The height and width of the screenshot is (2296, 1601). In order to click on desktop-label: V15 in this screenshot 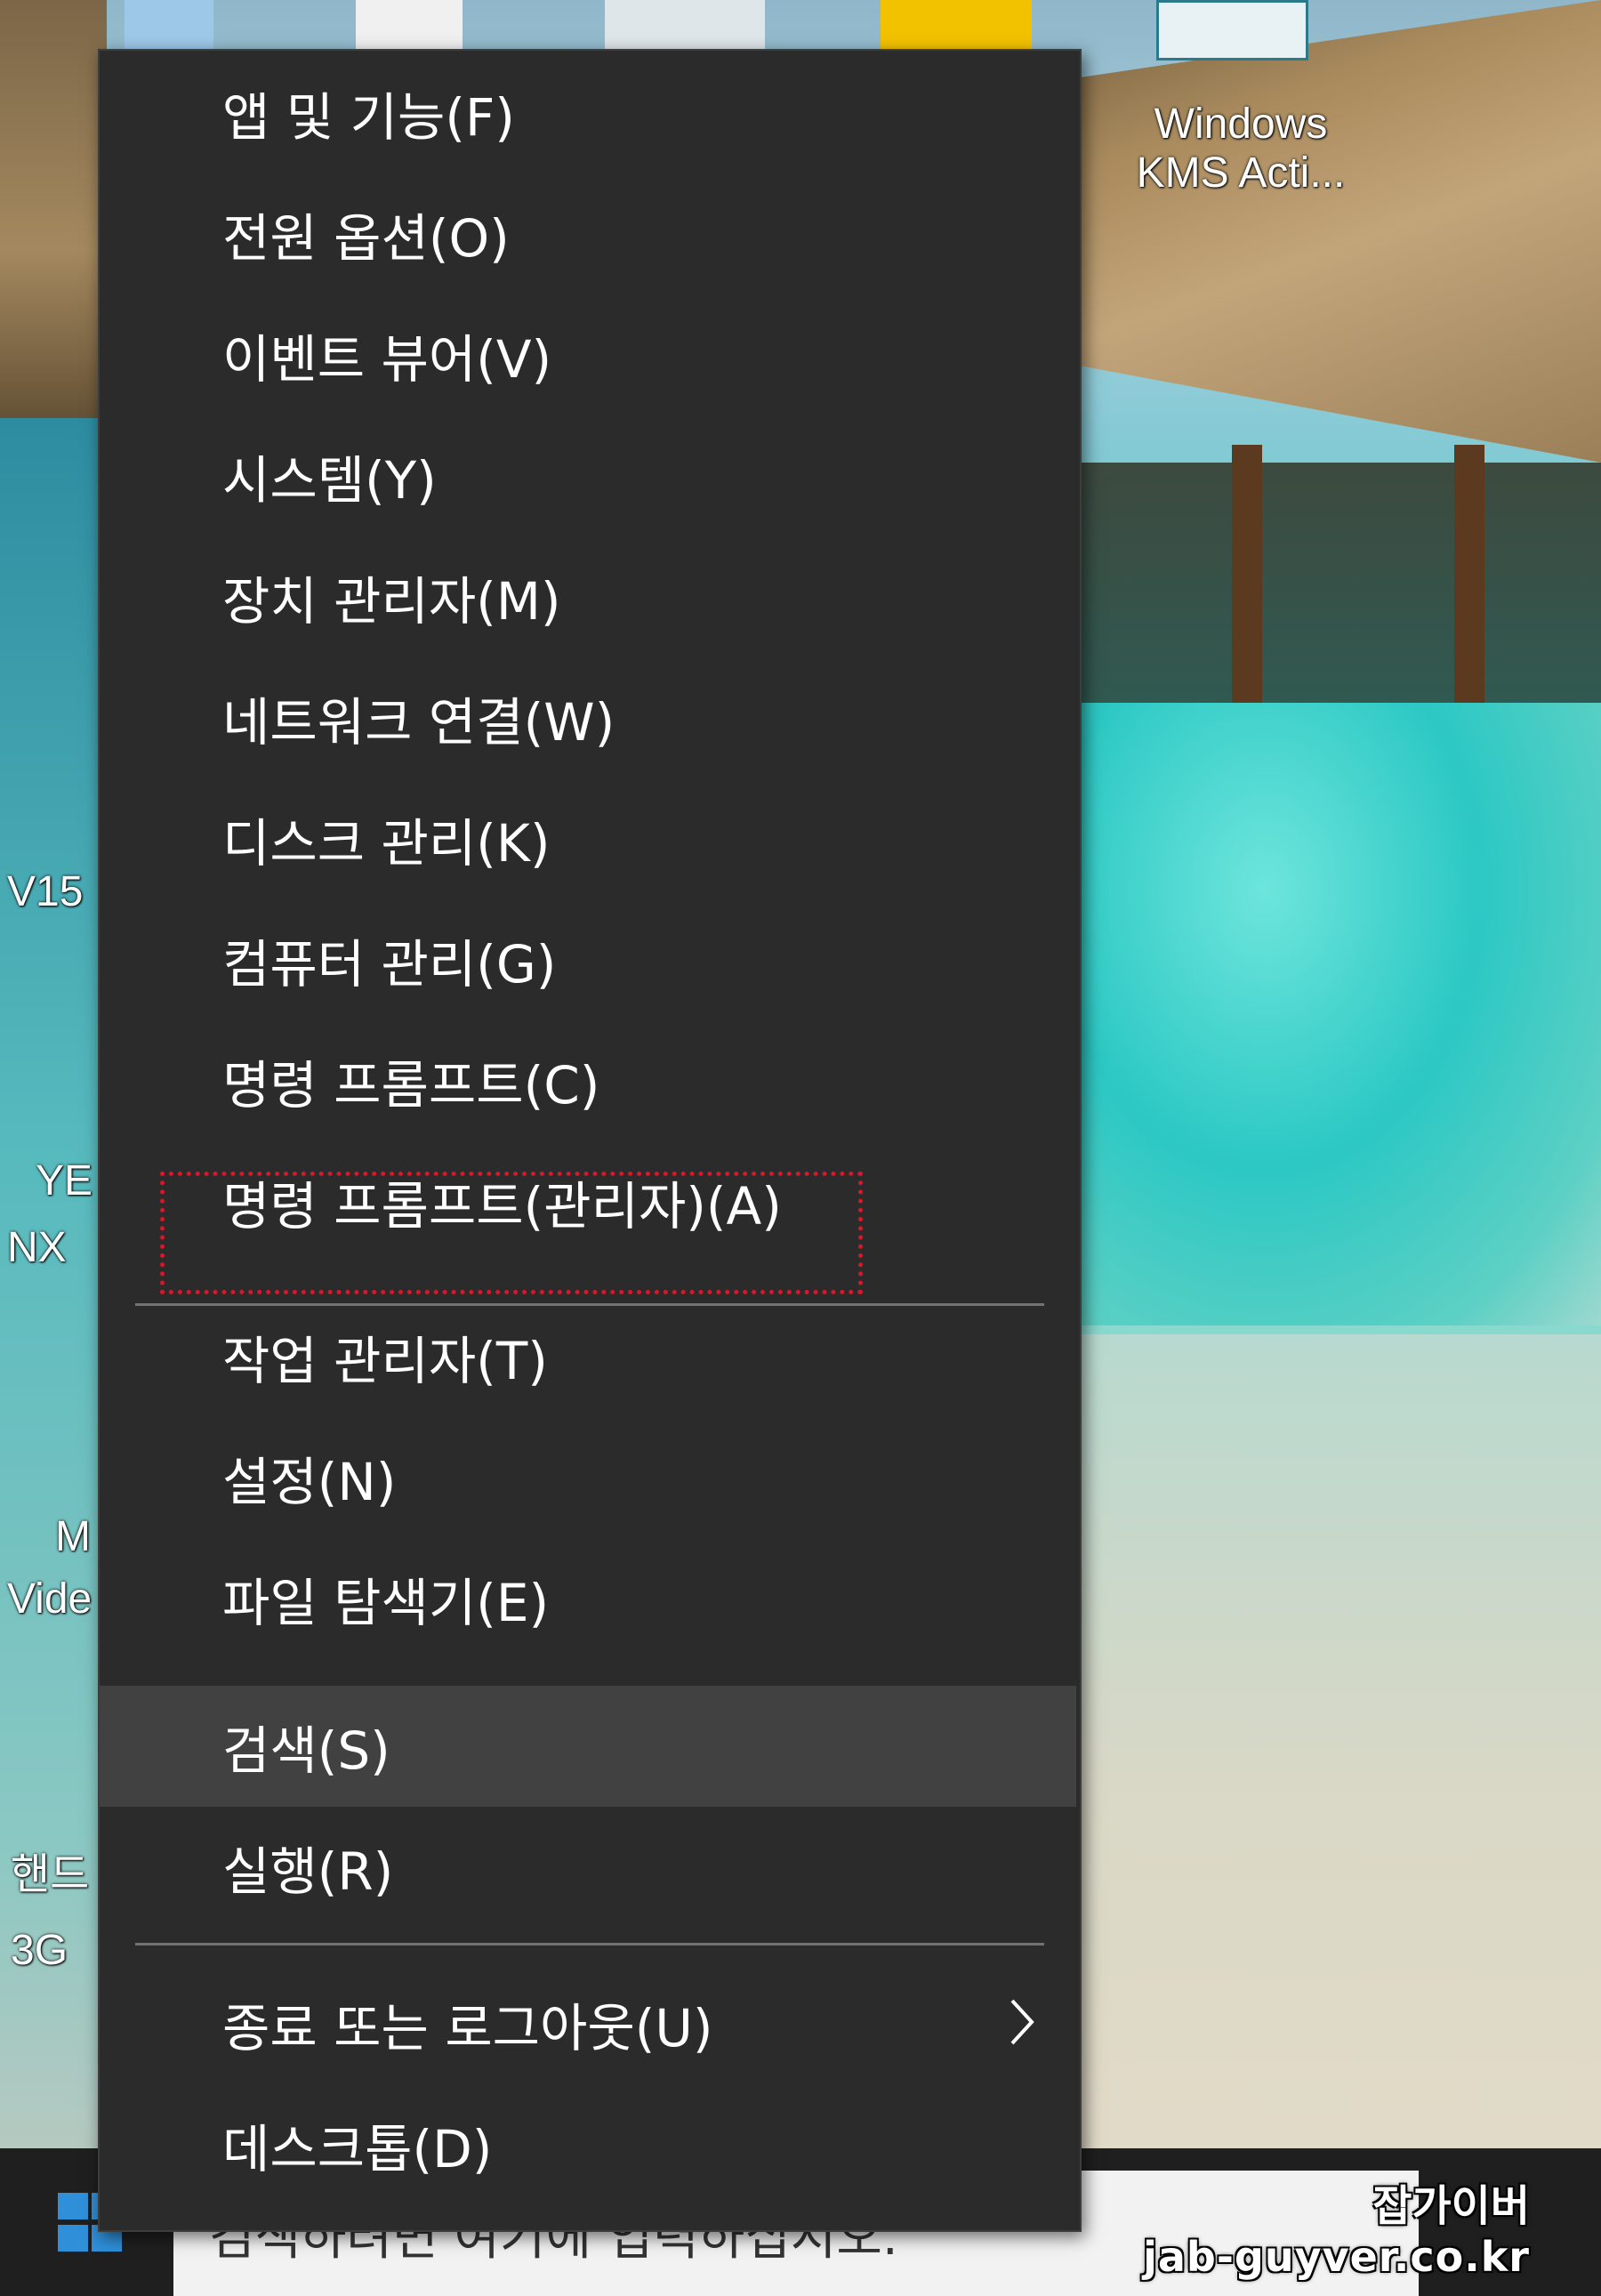, I will do `click(45, 892)`.